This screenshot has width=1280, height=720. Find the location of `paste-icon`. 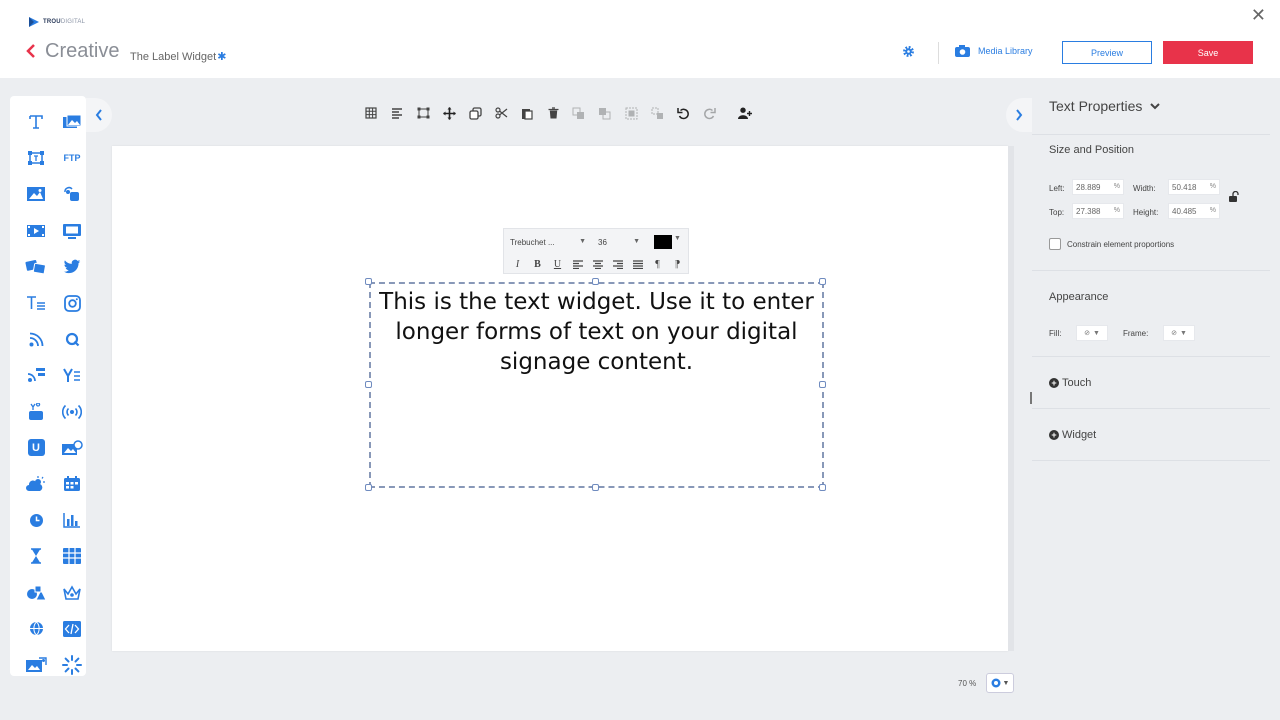

paste-icon is located at coordinates (527, 113).